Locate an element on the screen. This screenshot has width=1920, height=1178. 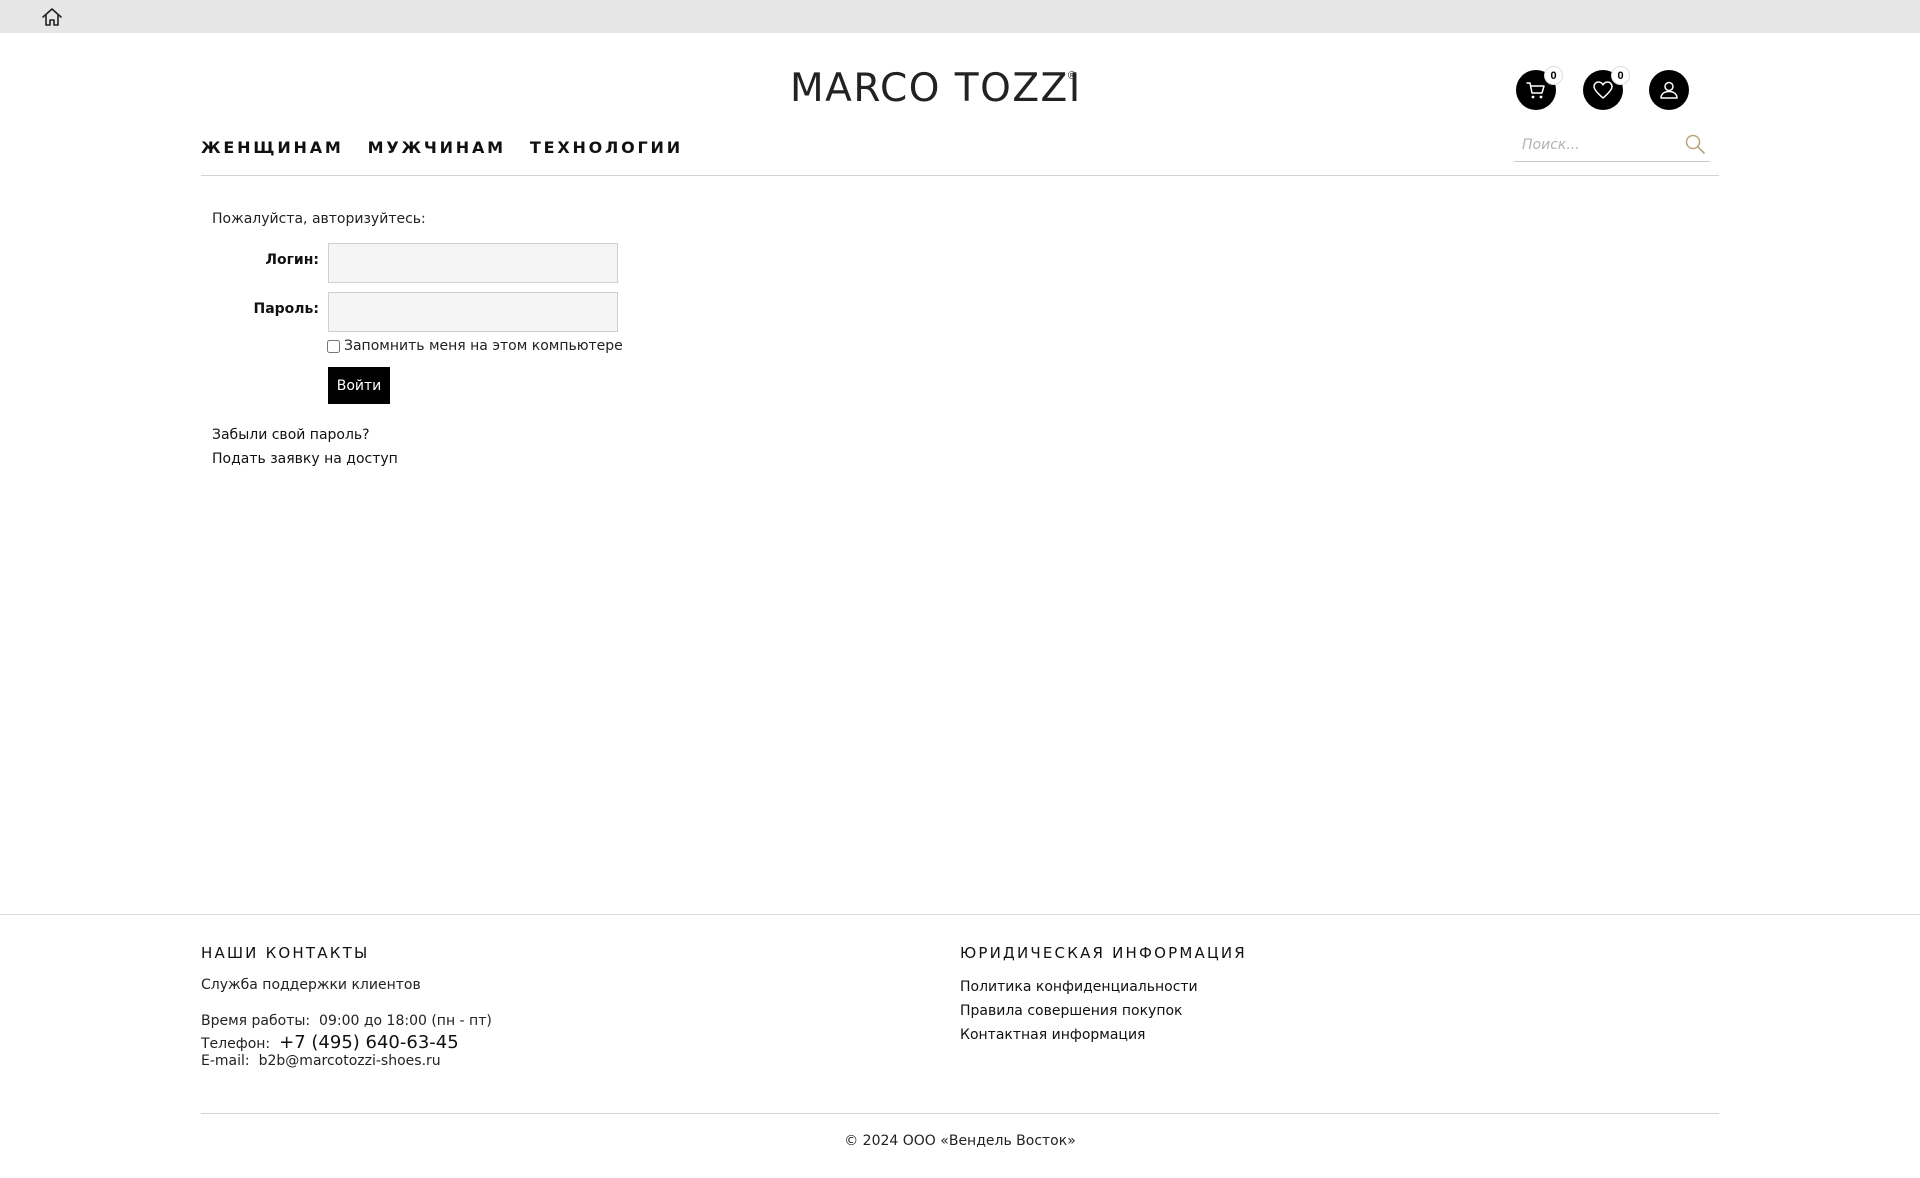
search-box is located at coordinates (1612, 145).